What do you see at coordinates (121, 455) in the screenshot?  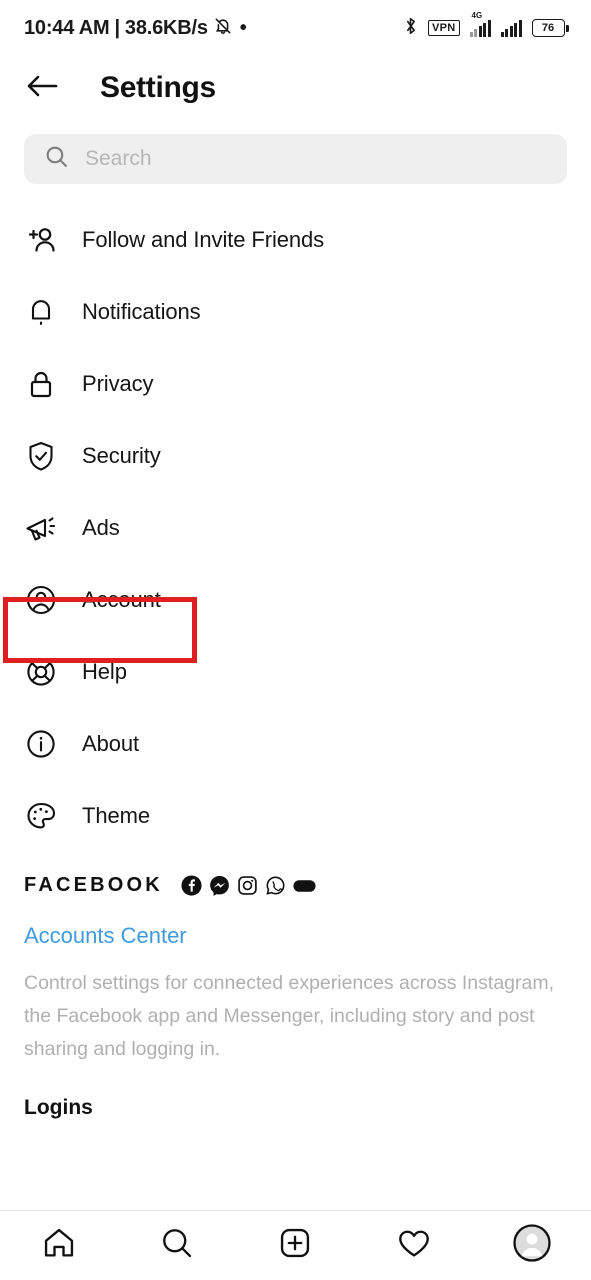 I see `menu-item-label: Security` at bounding box center [121, 455].